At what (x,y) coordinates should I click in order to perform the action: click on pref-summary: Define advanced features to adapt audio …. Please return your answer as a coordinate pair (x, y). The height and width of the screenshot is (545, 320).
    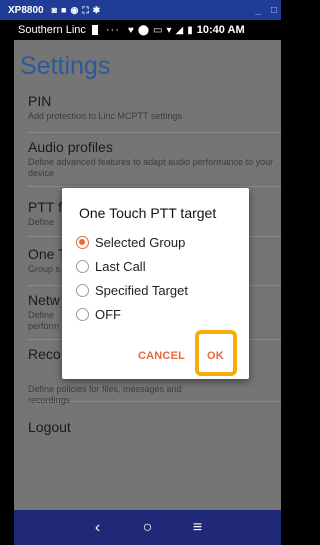
    Looking at the image, I should click on (151, 167).